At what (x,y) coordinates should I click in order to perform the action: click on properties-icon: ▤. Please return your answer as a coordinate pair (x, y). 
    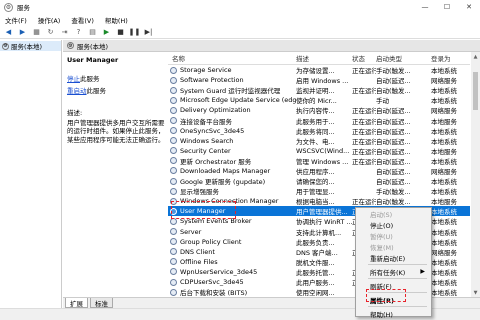
    Looking at the image, I should click on (92, 32).